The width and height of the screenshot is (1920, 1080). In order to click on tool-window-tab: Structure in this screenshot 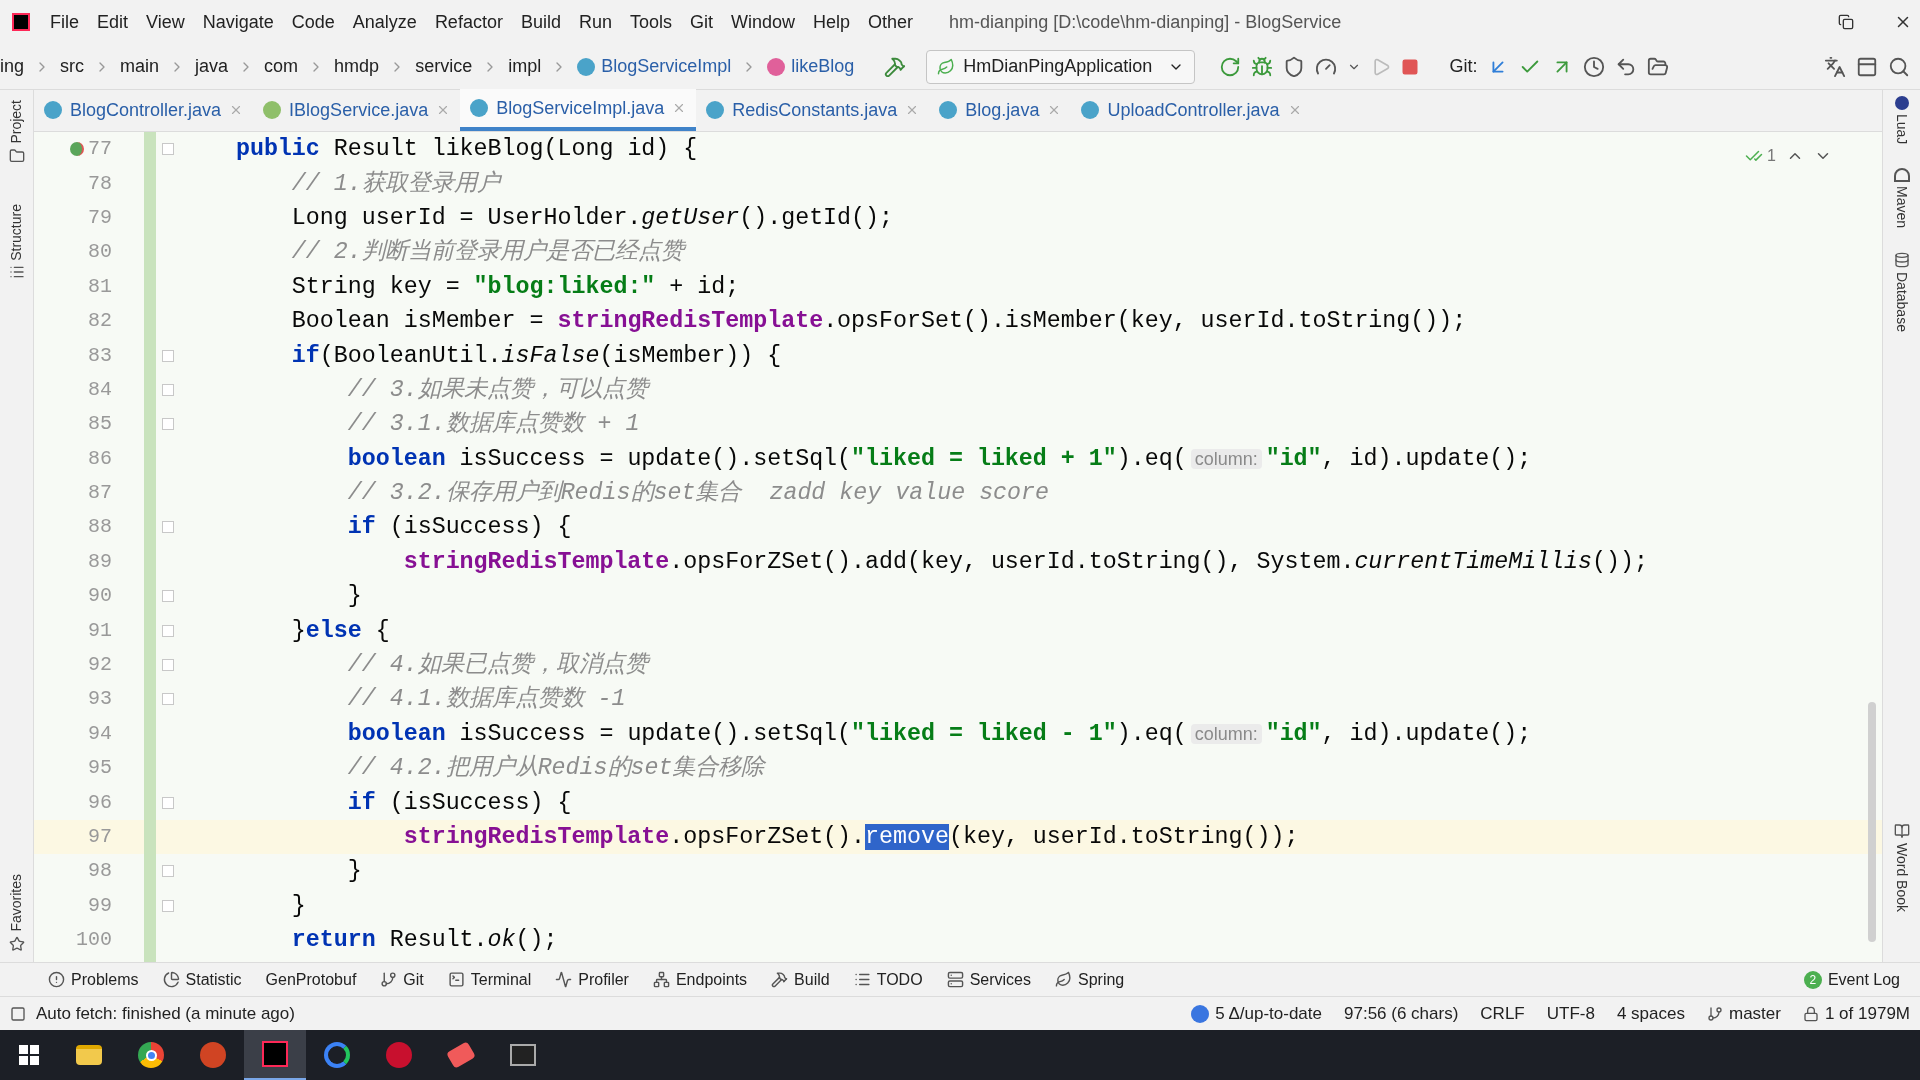, I will do `click(16, 232)`.